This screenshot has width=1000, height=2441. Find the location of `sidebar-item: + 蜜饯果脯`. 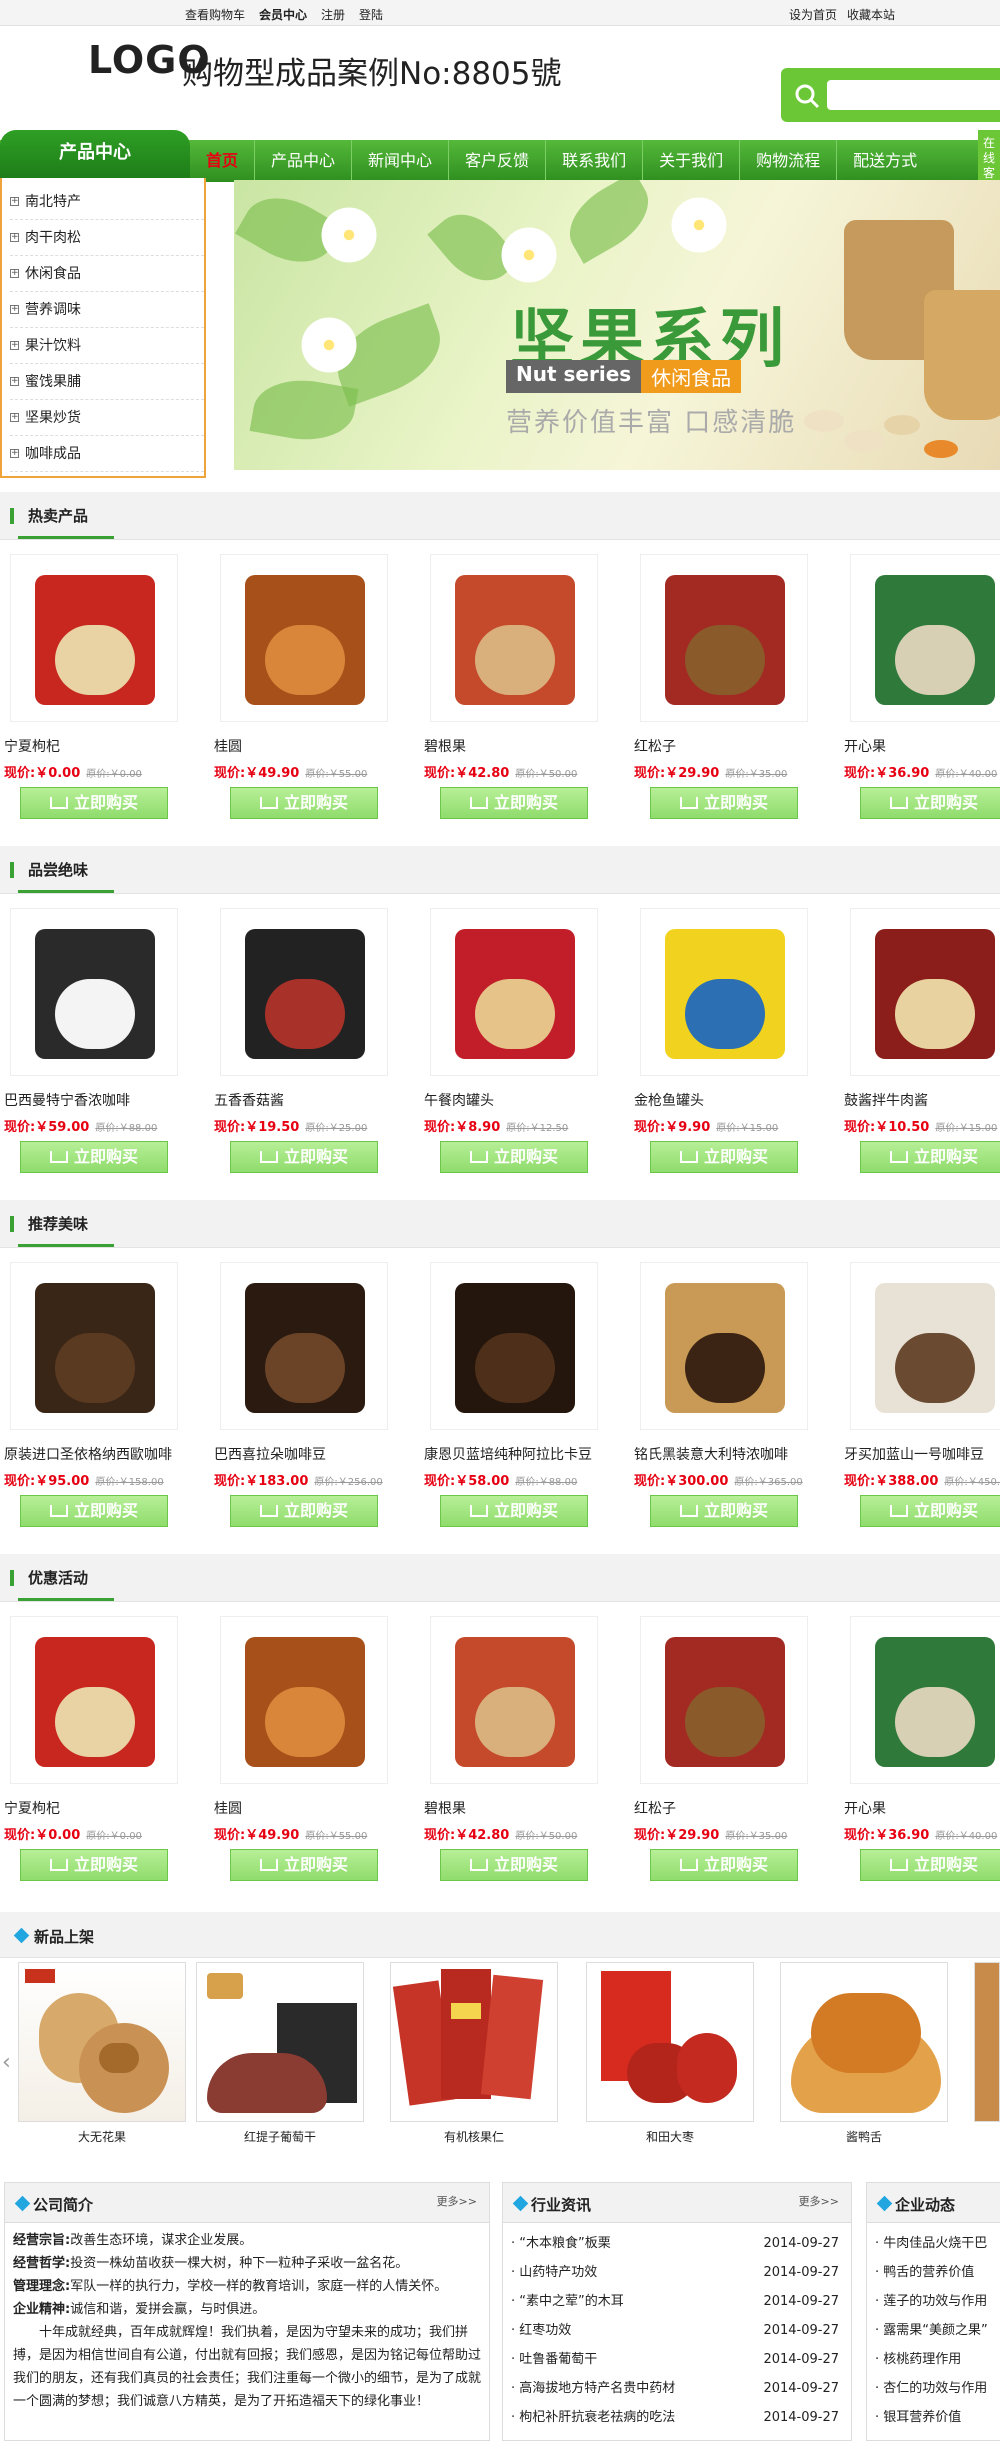

sidebar-item: + 蜜饯果脯 is located at coordinates (107, 382).